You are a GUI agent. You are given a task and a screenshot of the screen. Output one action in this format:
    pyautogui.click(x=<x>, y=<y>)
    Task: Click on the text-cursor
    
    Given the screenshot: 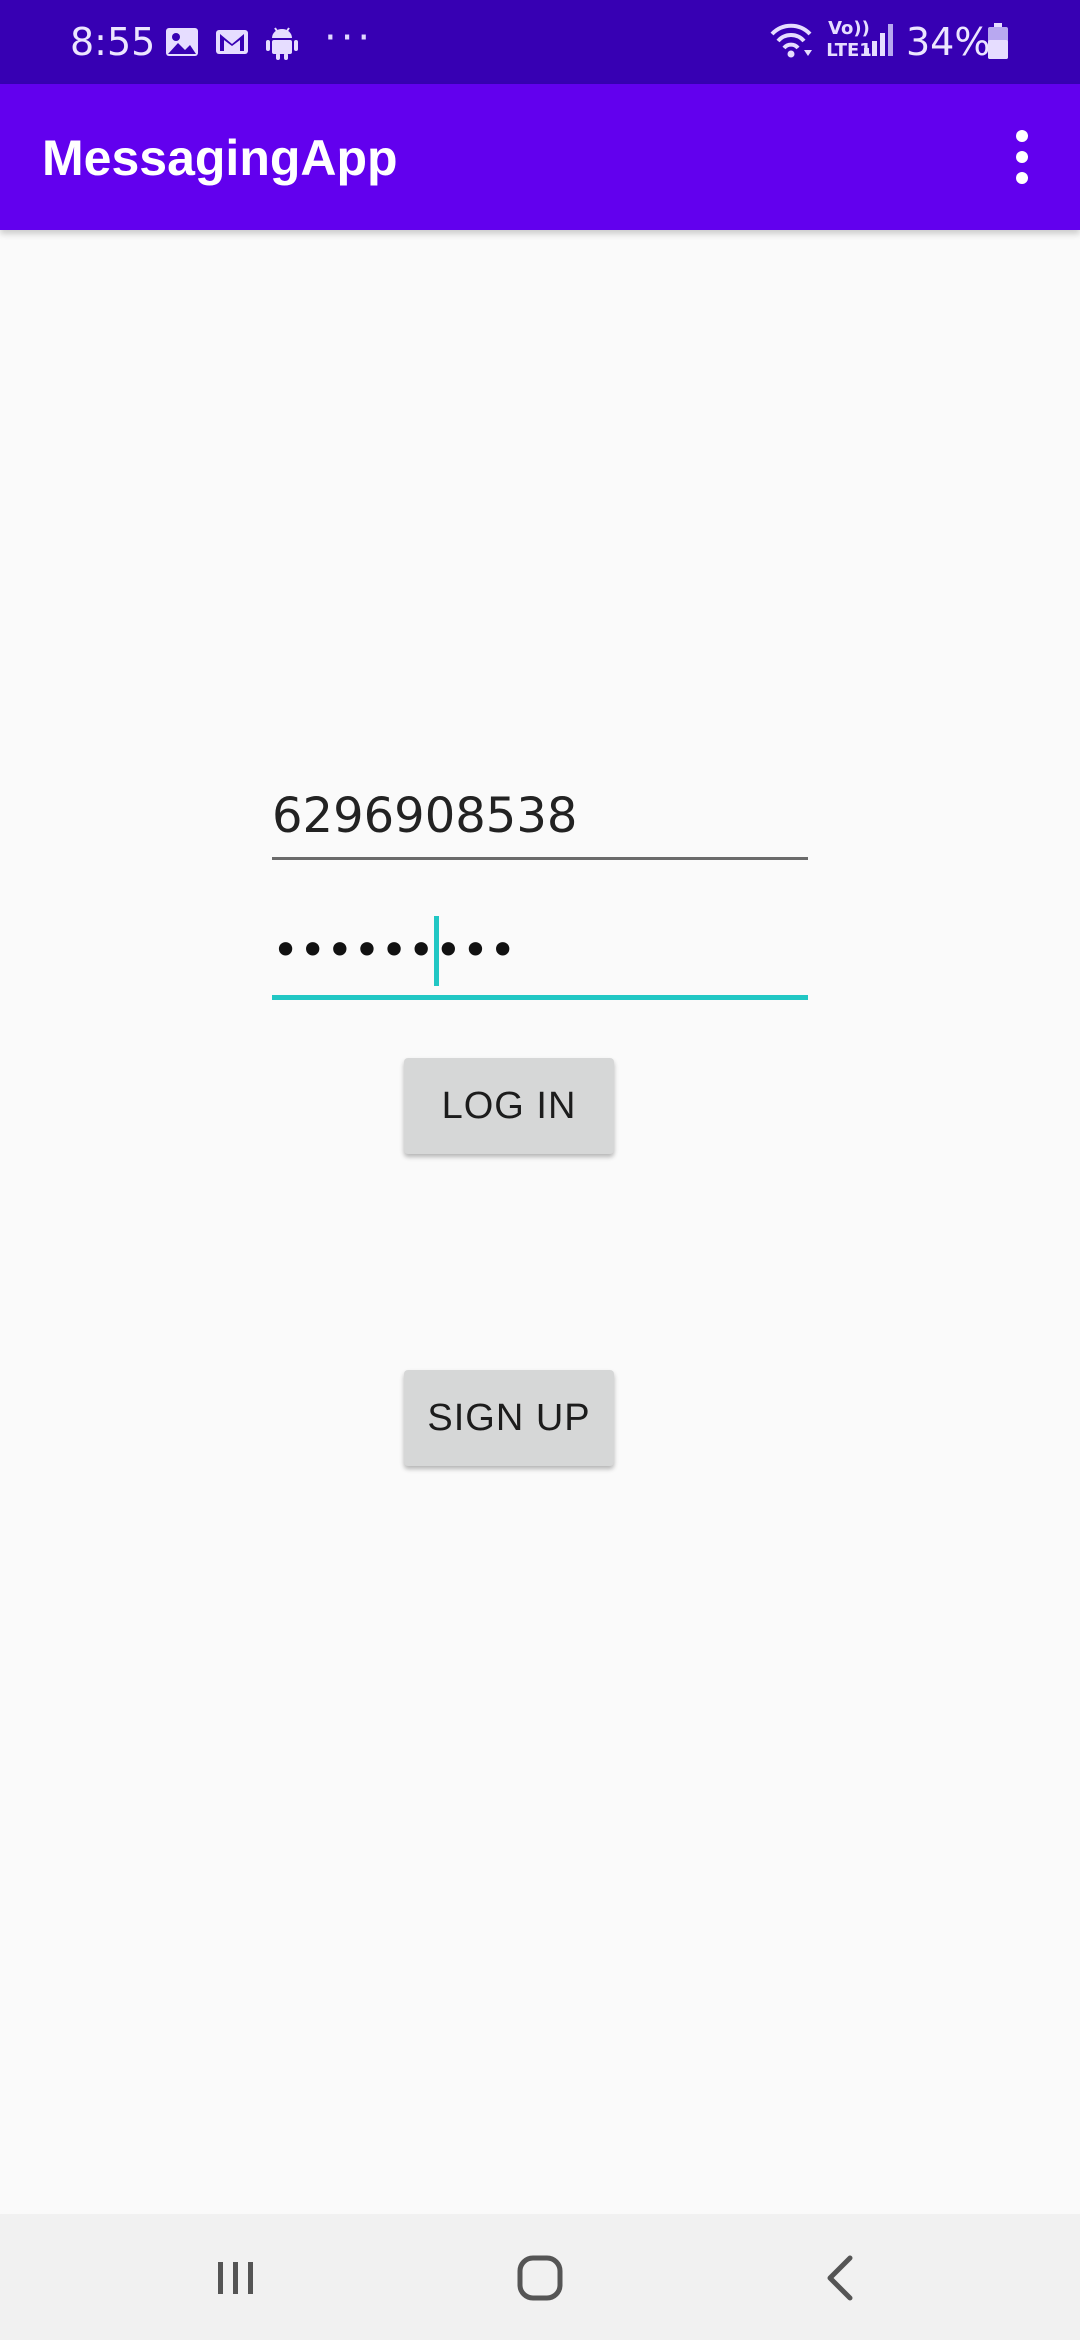 What is the action you would take?
    pyautogui.click(x=436, y=951)
    